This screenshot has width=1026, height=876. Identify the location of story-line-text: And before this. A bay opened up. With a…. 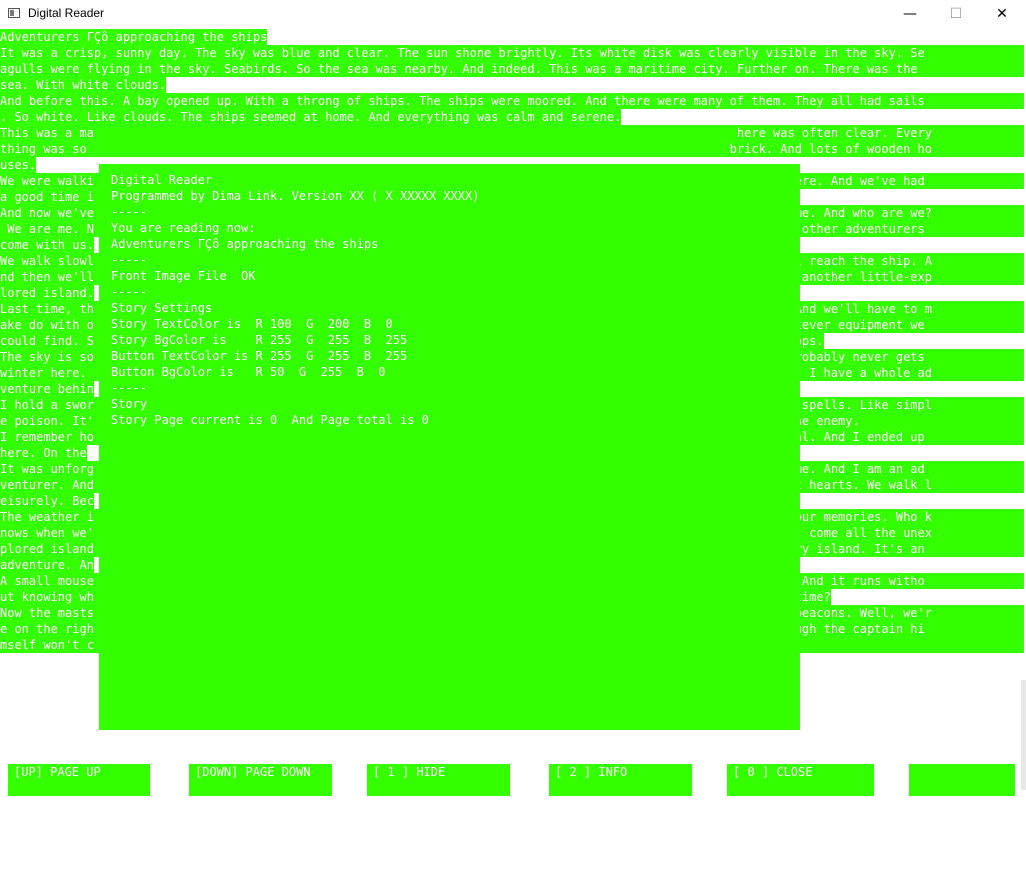
(512, 101).